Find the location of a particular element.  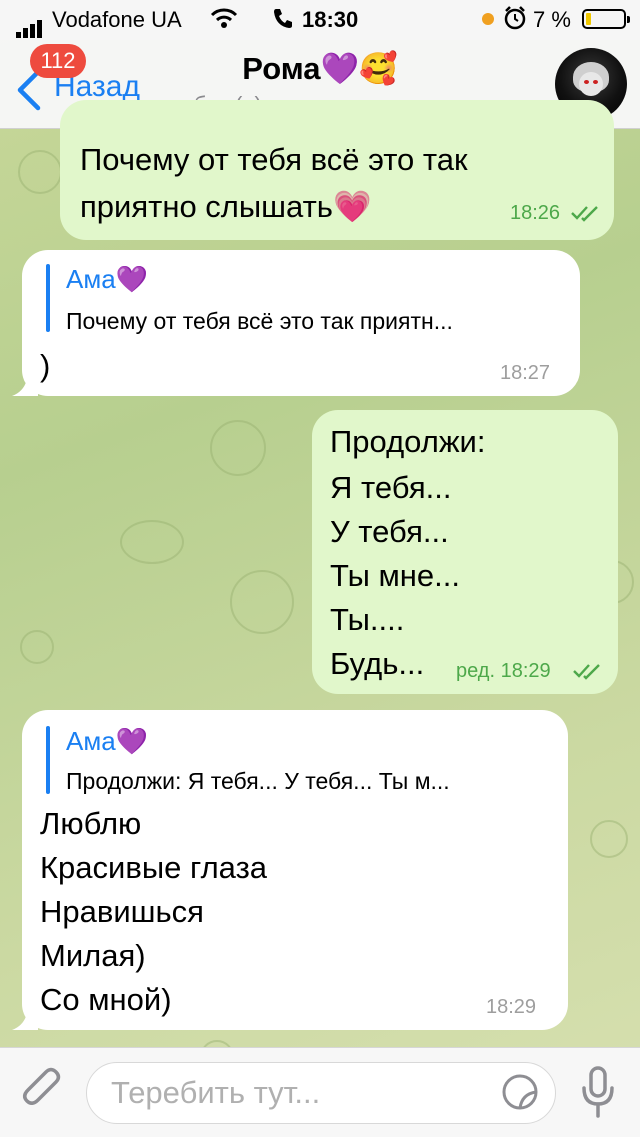

status-bar: Vodafone UA 18:30 7 % is located at coordinates (320, 20).